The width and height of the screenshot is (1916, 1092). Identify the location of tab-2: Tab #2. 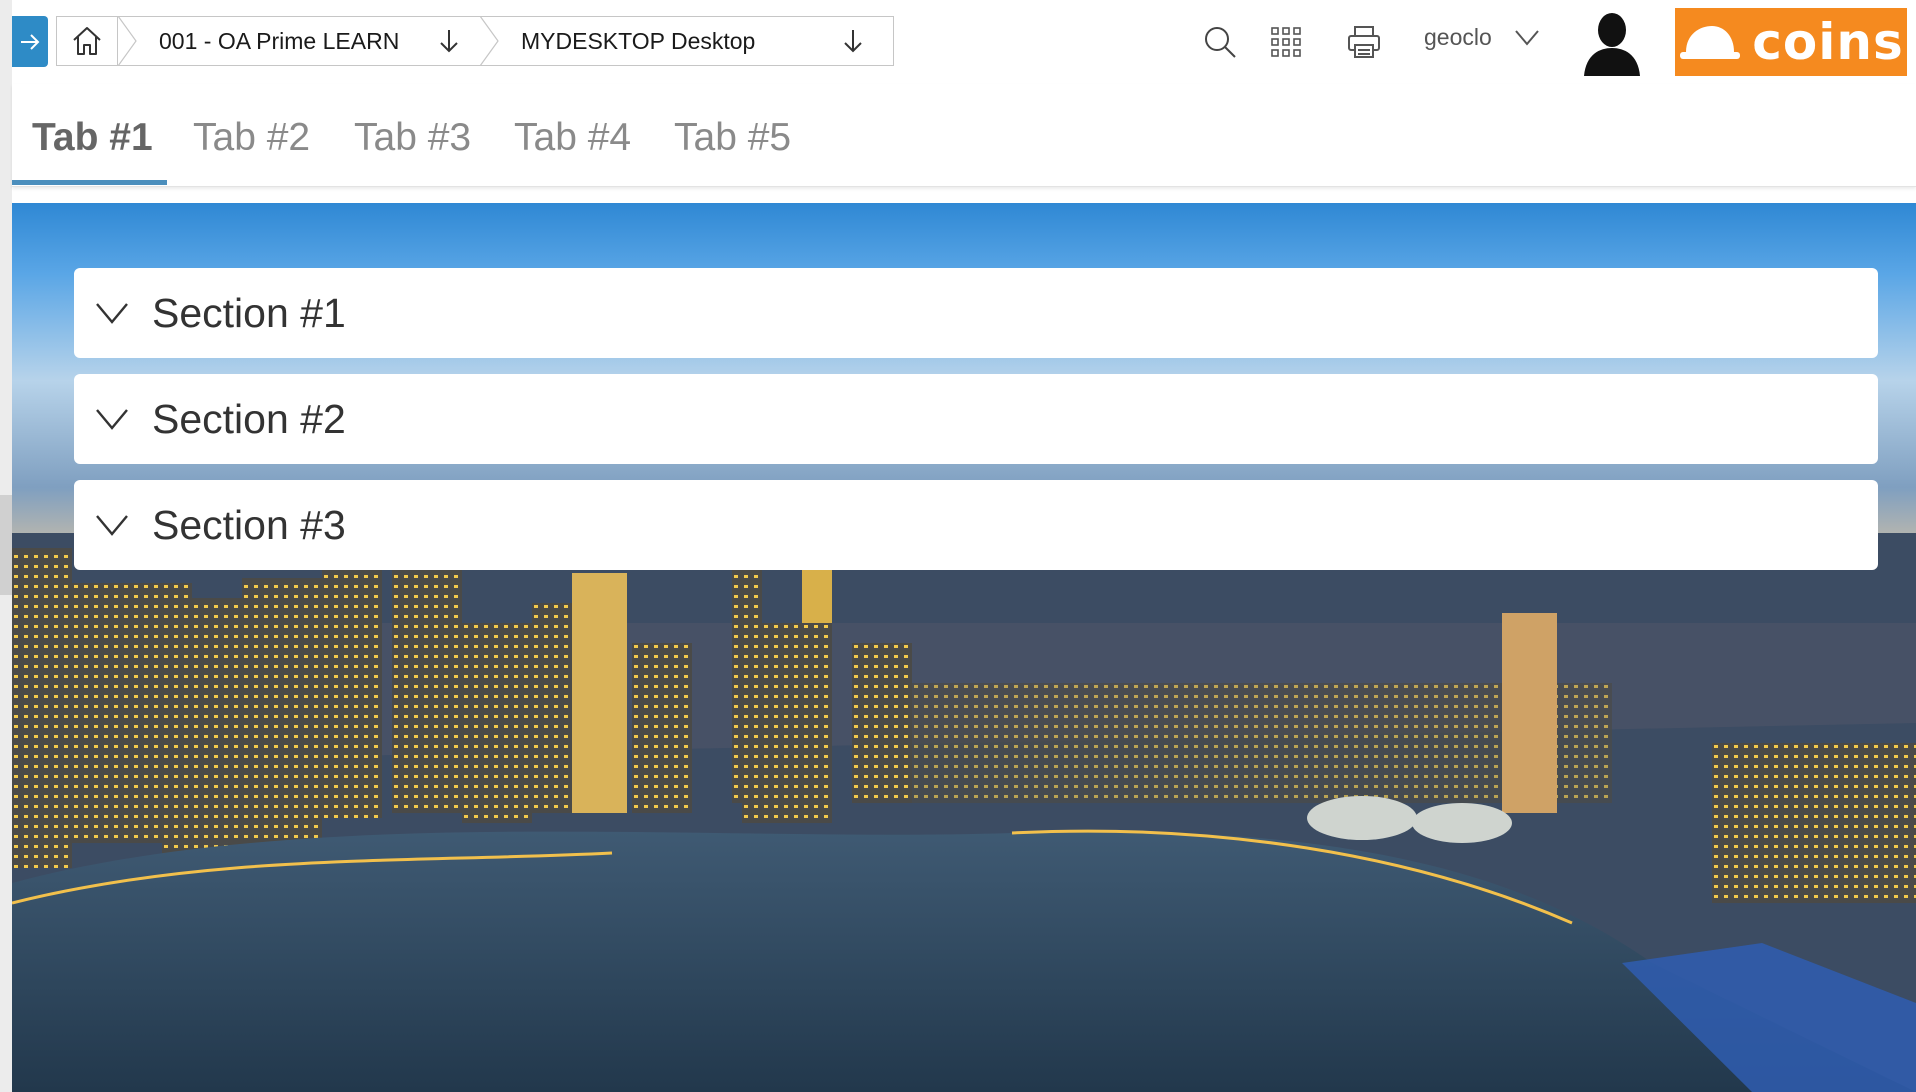
(251, 138).